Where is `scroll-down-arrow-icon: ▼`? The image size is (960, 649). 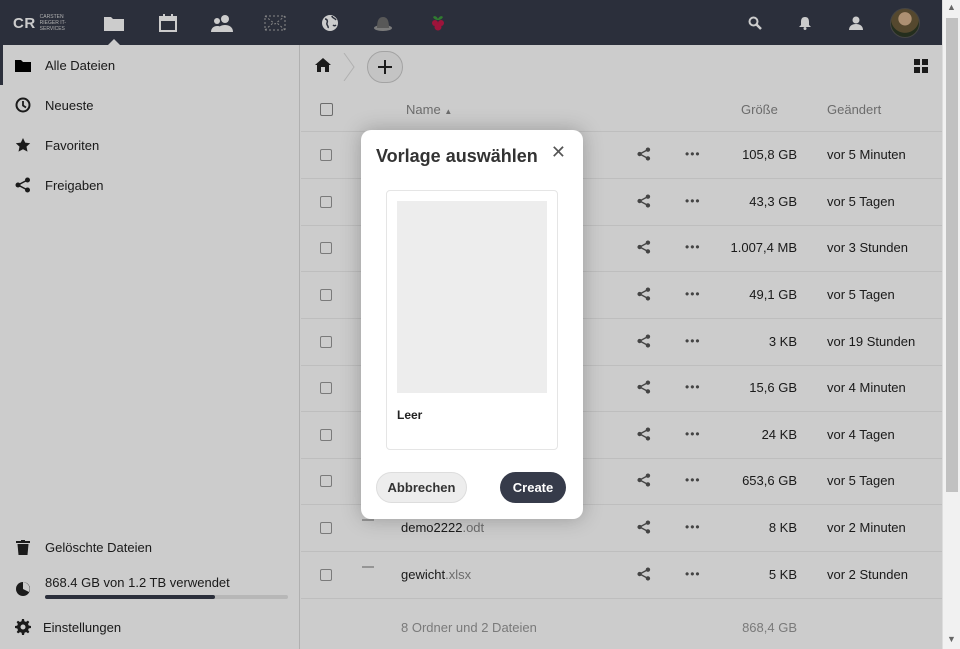
scroll-down-arrow-icon: ▼ is located at coordinates (951, 639).